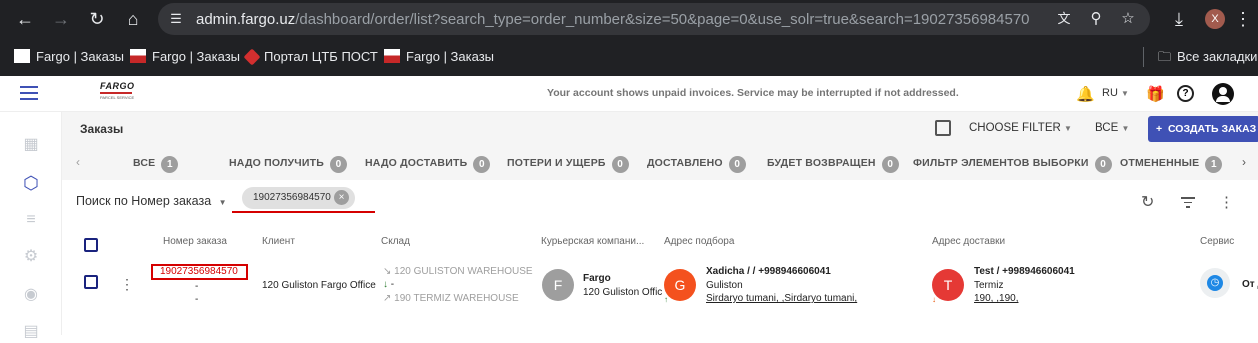  What do you see at coordinates (78, 162) in the screenshot?
I see `tabs-scroll-left-icon: ‹` at bounding box center [78, 162].